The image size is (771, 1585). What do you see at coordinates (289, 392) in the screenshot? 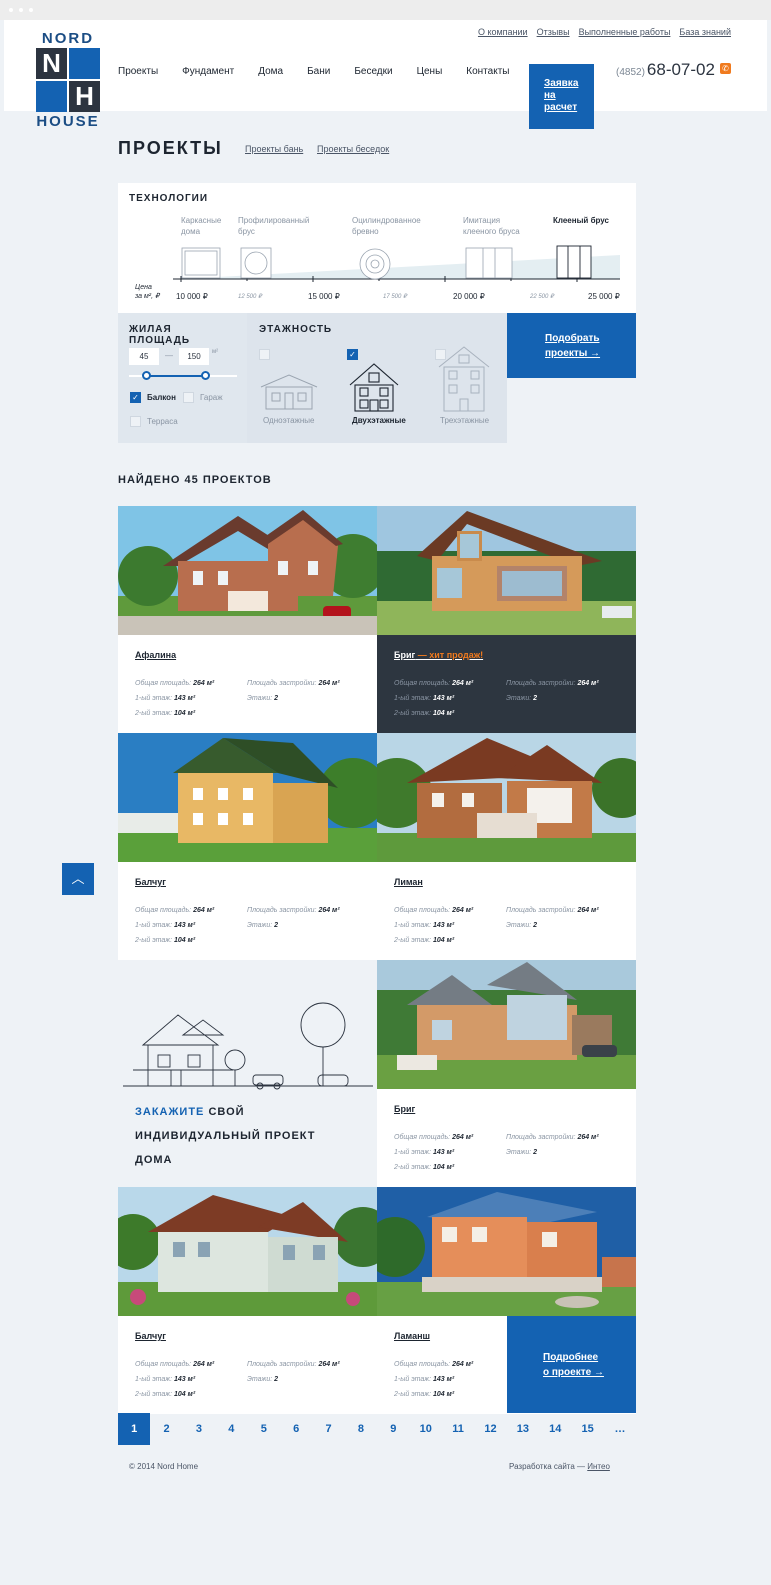
I see `one-floor-house-icon` at bounding box center [289, 392].